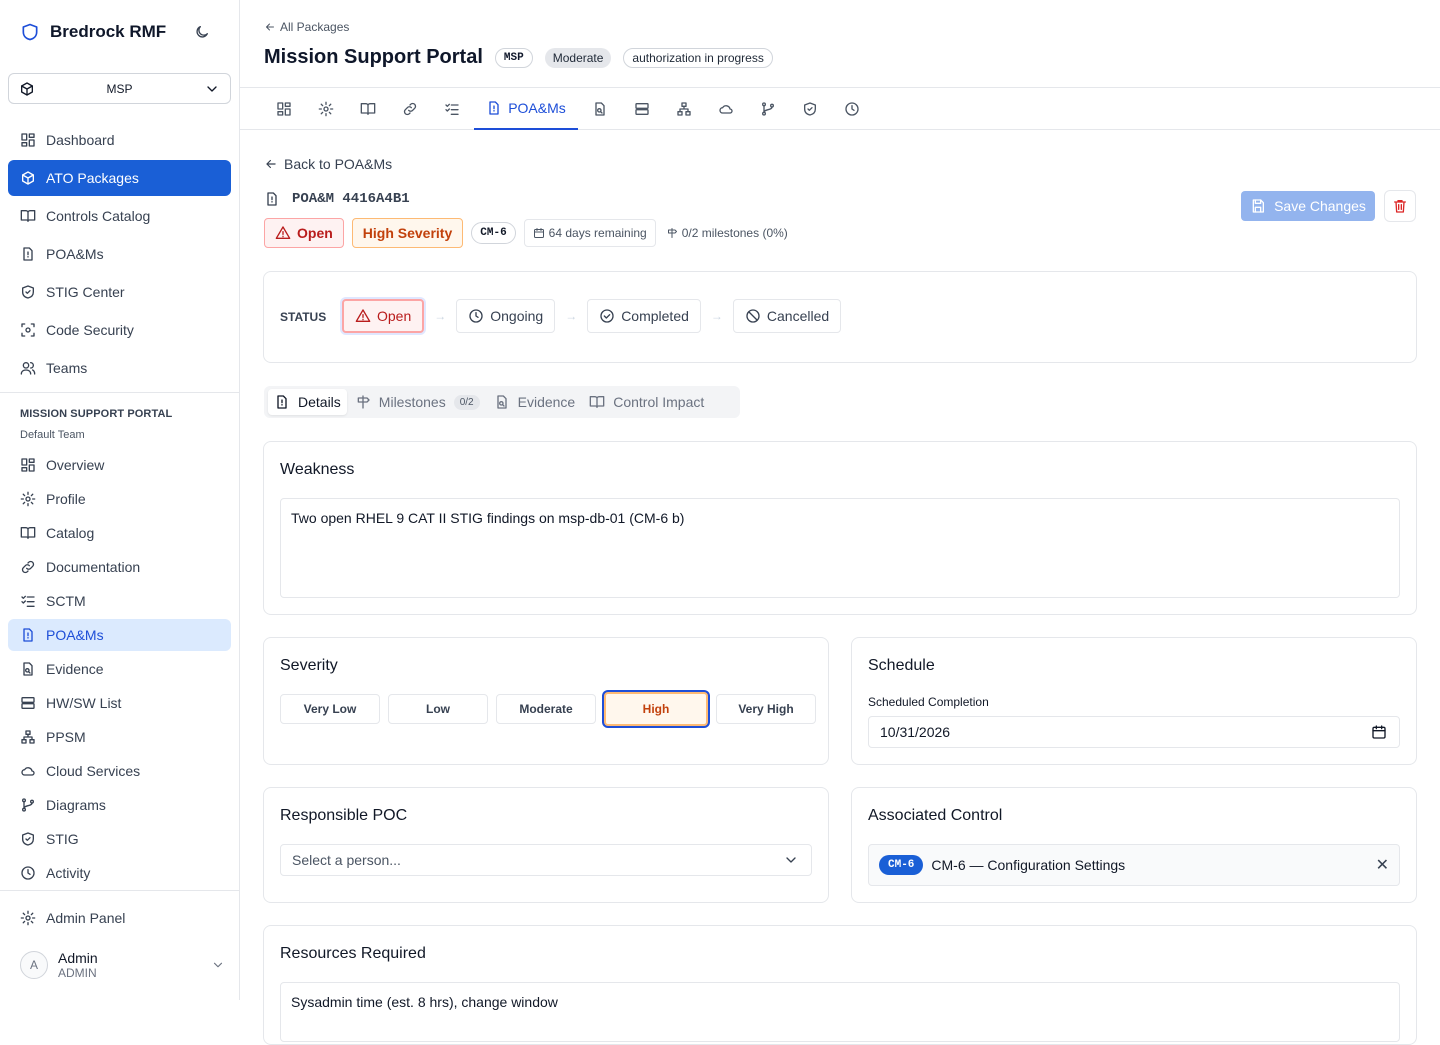 Image resolution: width=1440 pixels, height=1045 pixels. Describe the element at coordinates (80, 140) in the screenshot. I see `nav-label: Dashboard` at that location.